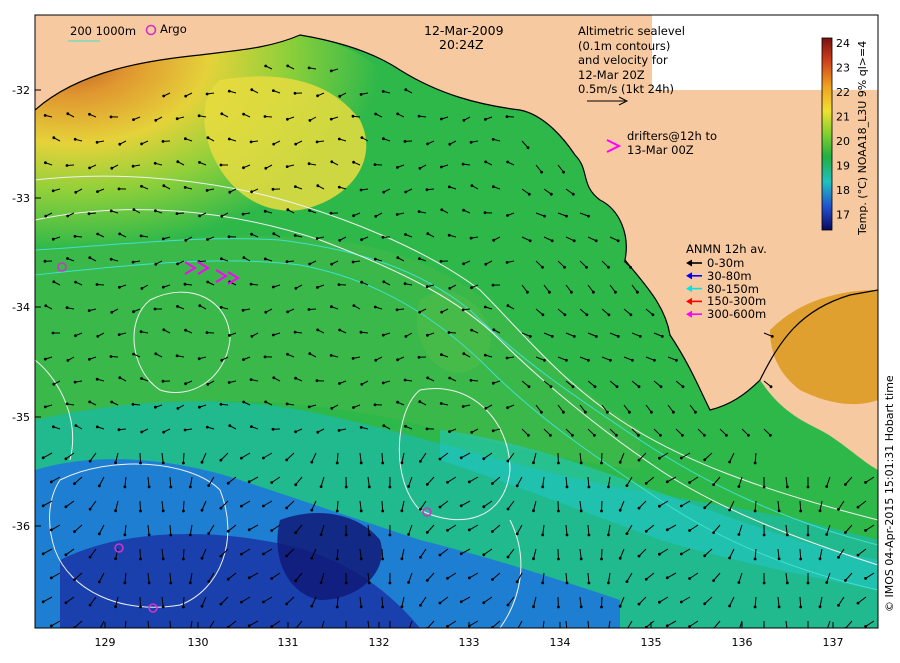  What do you see at coordinates (843, 190) in the screenshot?
I see `colorbar-tick-label: 18` at bounding box center [843, 190].